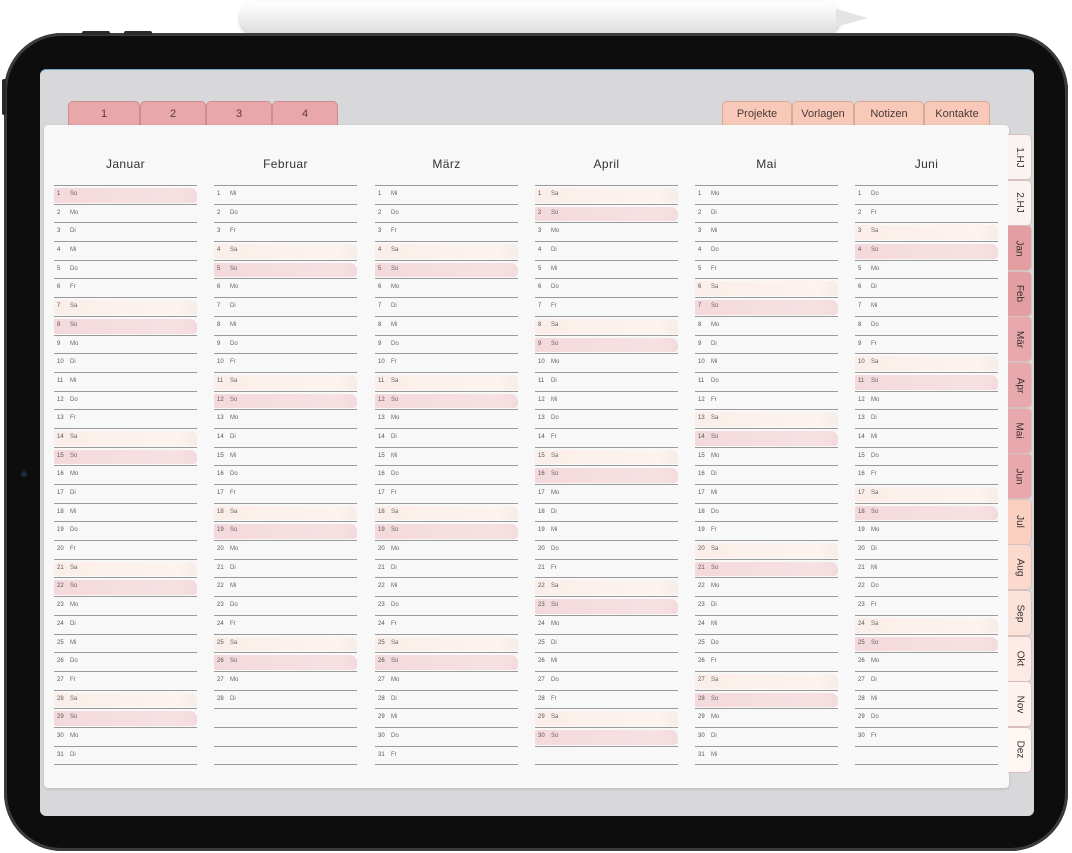 The height and width of the screenshot is (853, 1072). Describe the element at coordinates (926, 306) in the screenshot. I see `day-row: 7 Mi` at that location.